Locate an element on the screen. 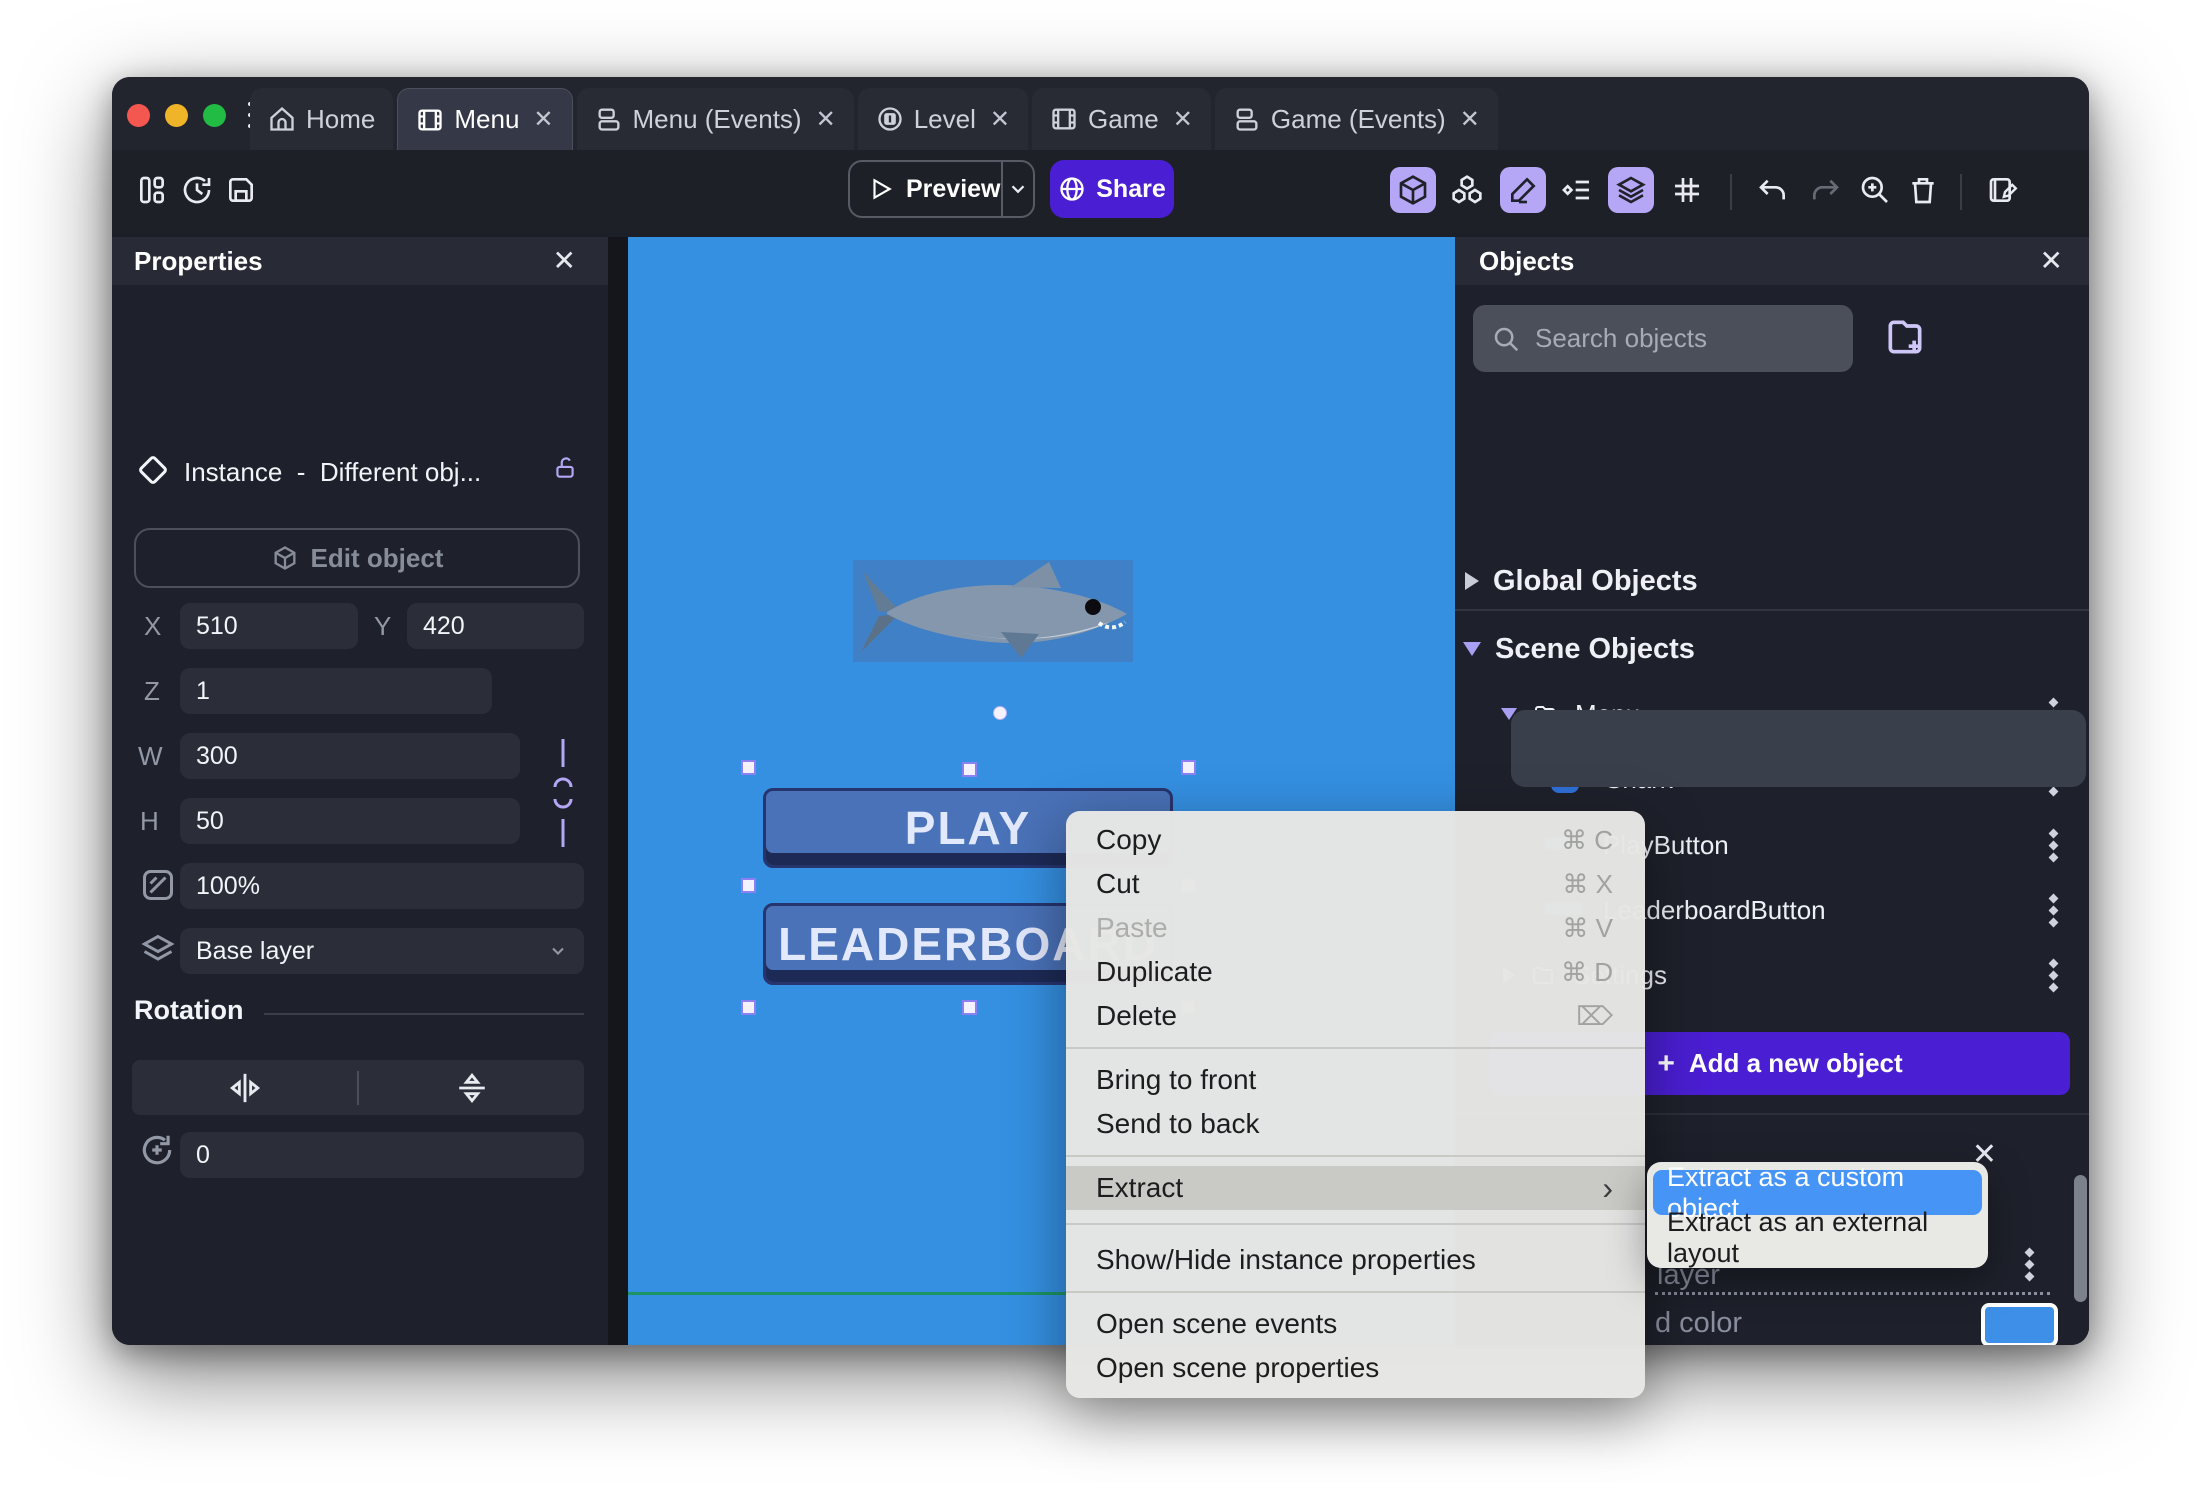  y-field is located at coordinates (495, 626).